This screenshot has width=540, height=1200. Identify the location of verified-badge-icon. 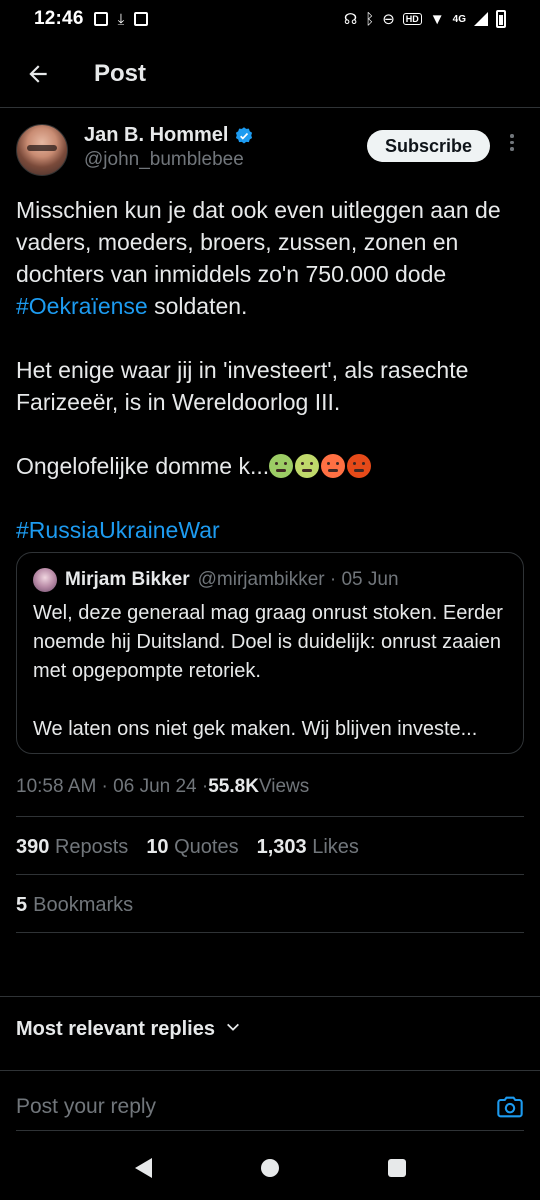
(244, 136).